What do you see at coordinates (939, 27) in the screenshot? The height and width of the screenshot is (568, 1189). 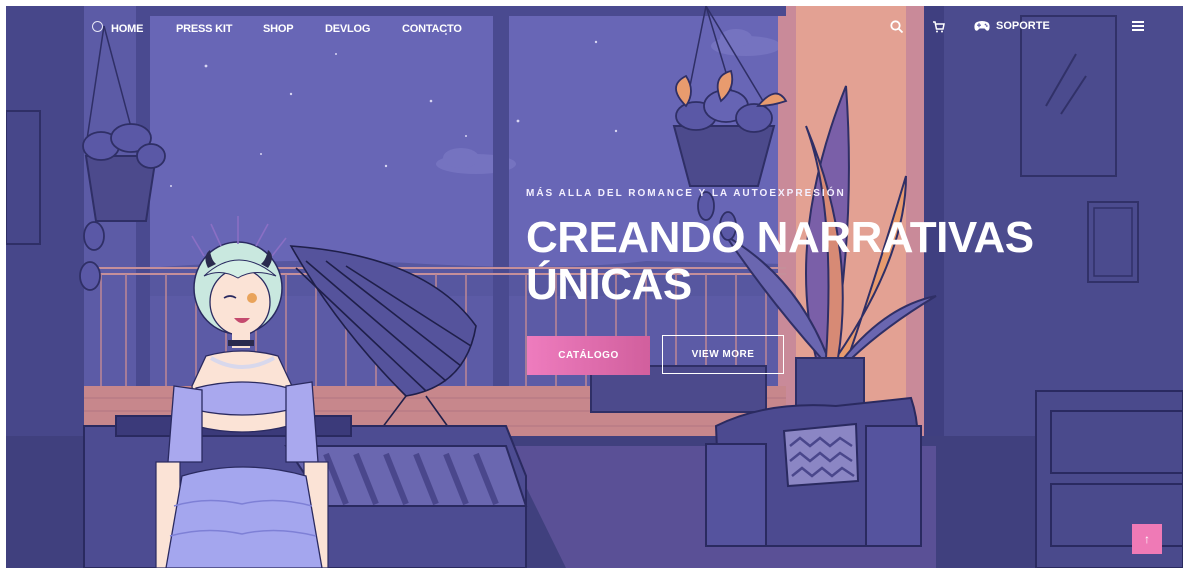 I see `cart-icon` at bounding box center [939, 27].